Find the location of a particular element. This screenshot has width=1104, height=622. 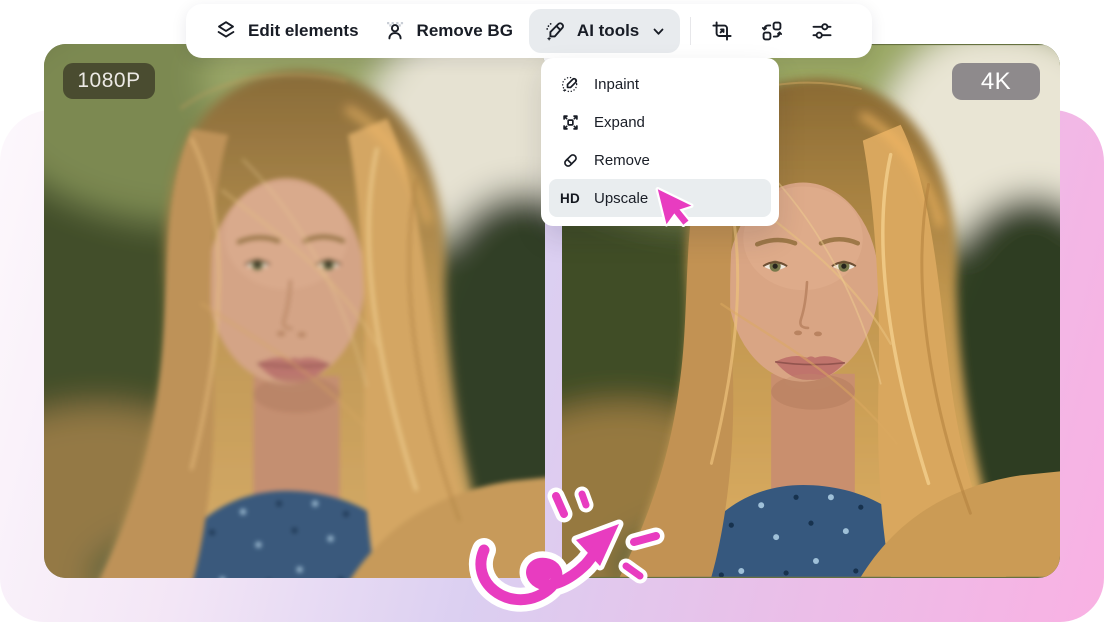

replace-icon is located at coordinates (772, 31).